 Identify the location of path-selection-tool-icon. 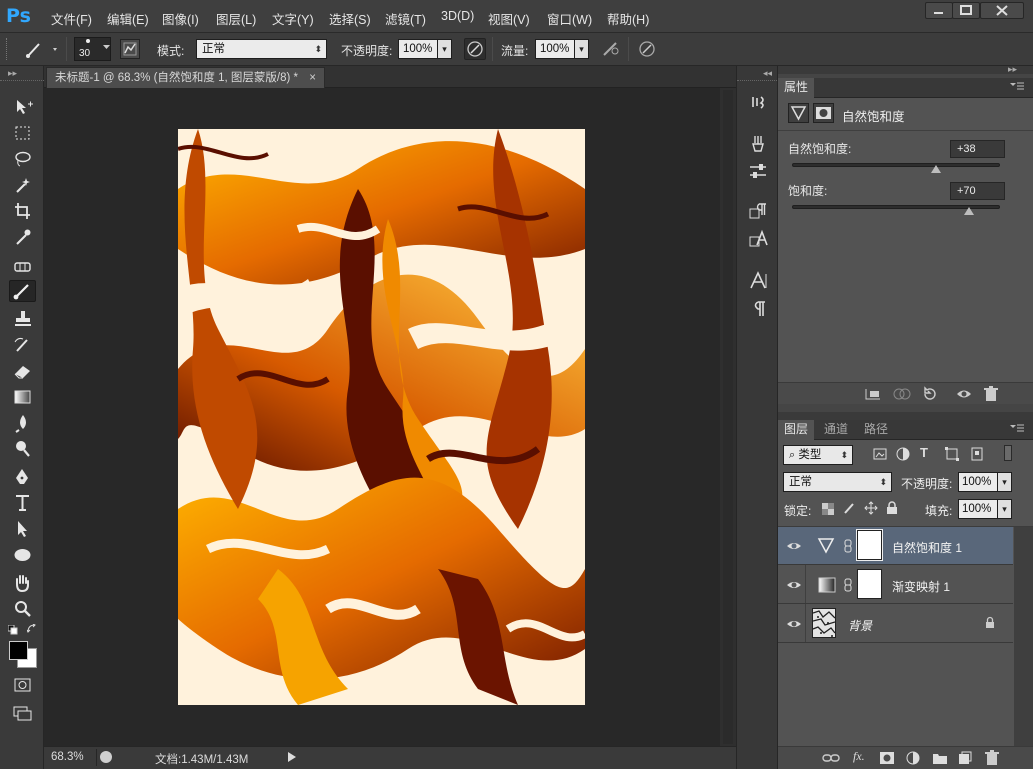
(22, 529).